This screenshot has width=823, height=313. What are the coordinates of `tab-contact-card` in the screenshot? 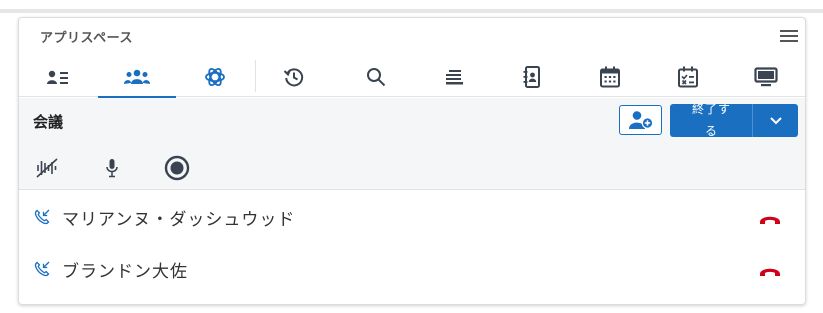 It's located at (58, 76).